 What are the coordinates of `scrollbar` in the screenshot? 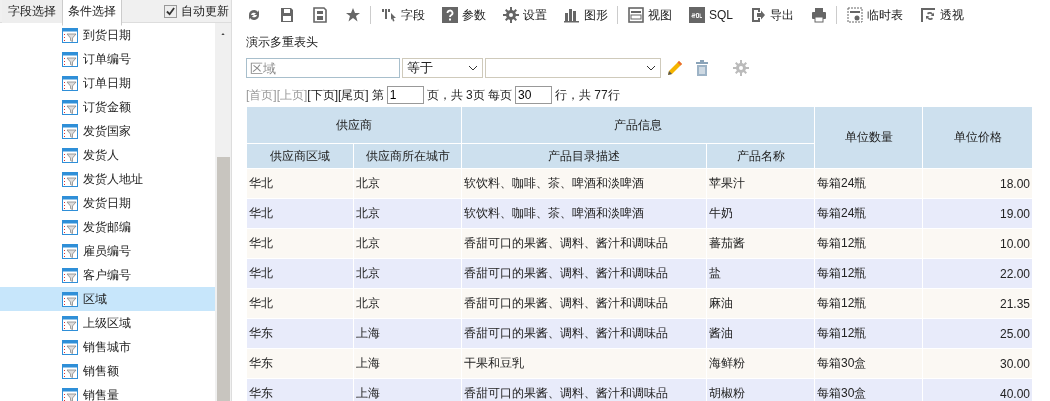 It's located at (223, 212).